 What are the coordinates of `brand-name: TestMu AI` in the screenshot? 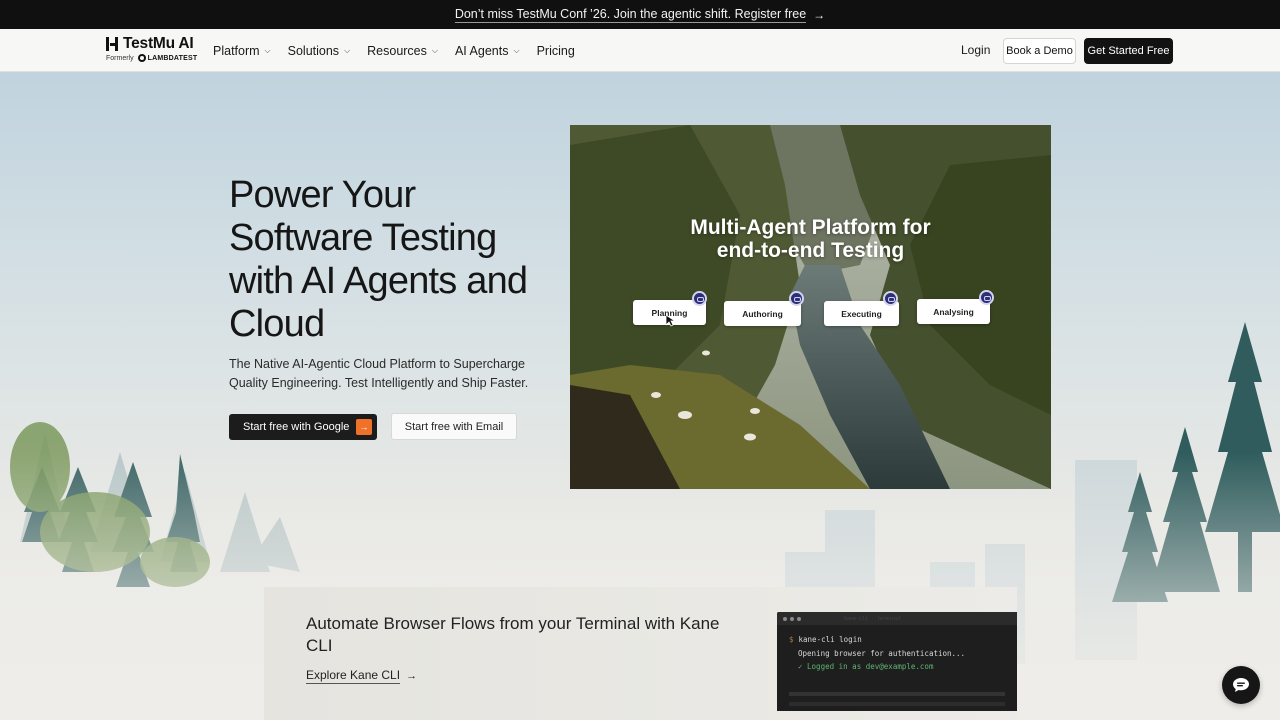 It's located at (158, 43).